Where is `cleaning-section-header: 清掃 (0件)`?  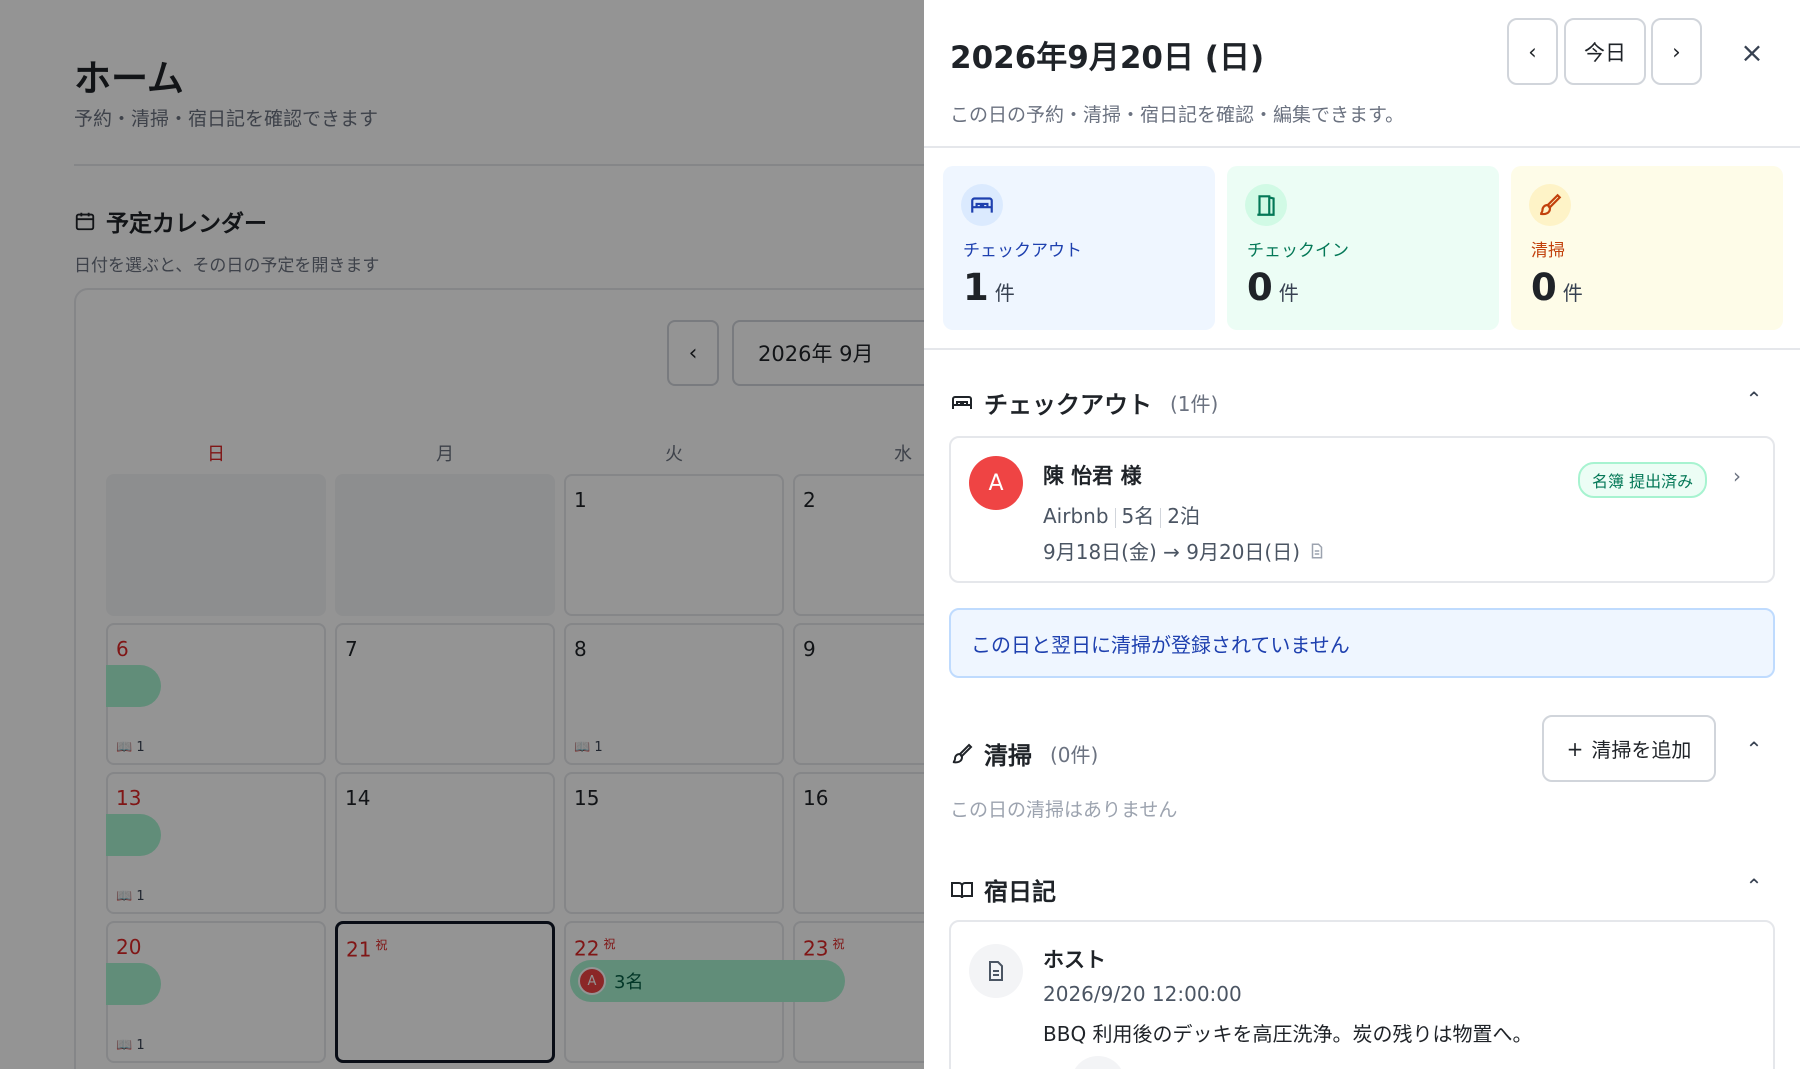 cleaning-section-header: 清掃 (0件) is located at coordinates (1024, 753).